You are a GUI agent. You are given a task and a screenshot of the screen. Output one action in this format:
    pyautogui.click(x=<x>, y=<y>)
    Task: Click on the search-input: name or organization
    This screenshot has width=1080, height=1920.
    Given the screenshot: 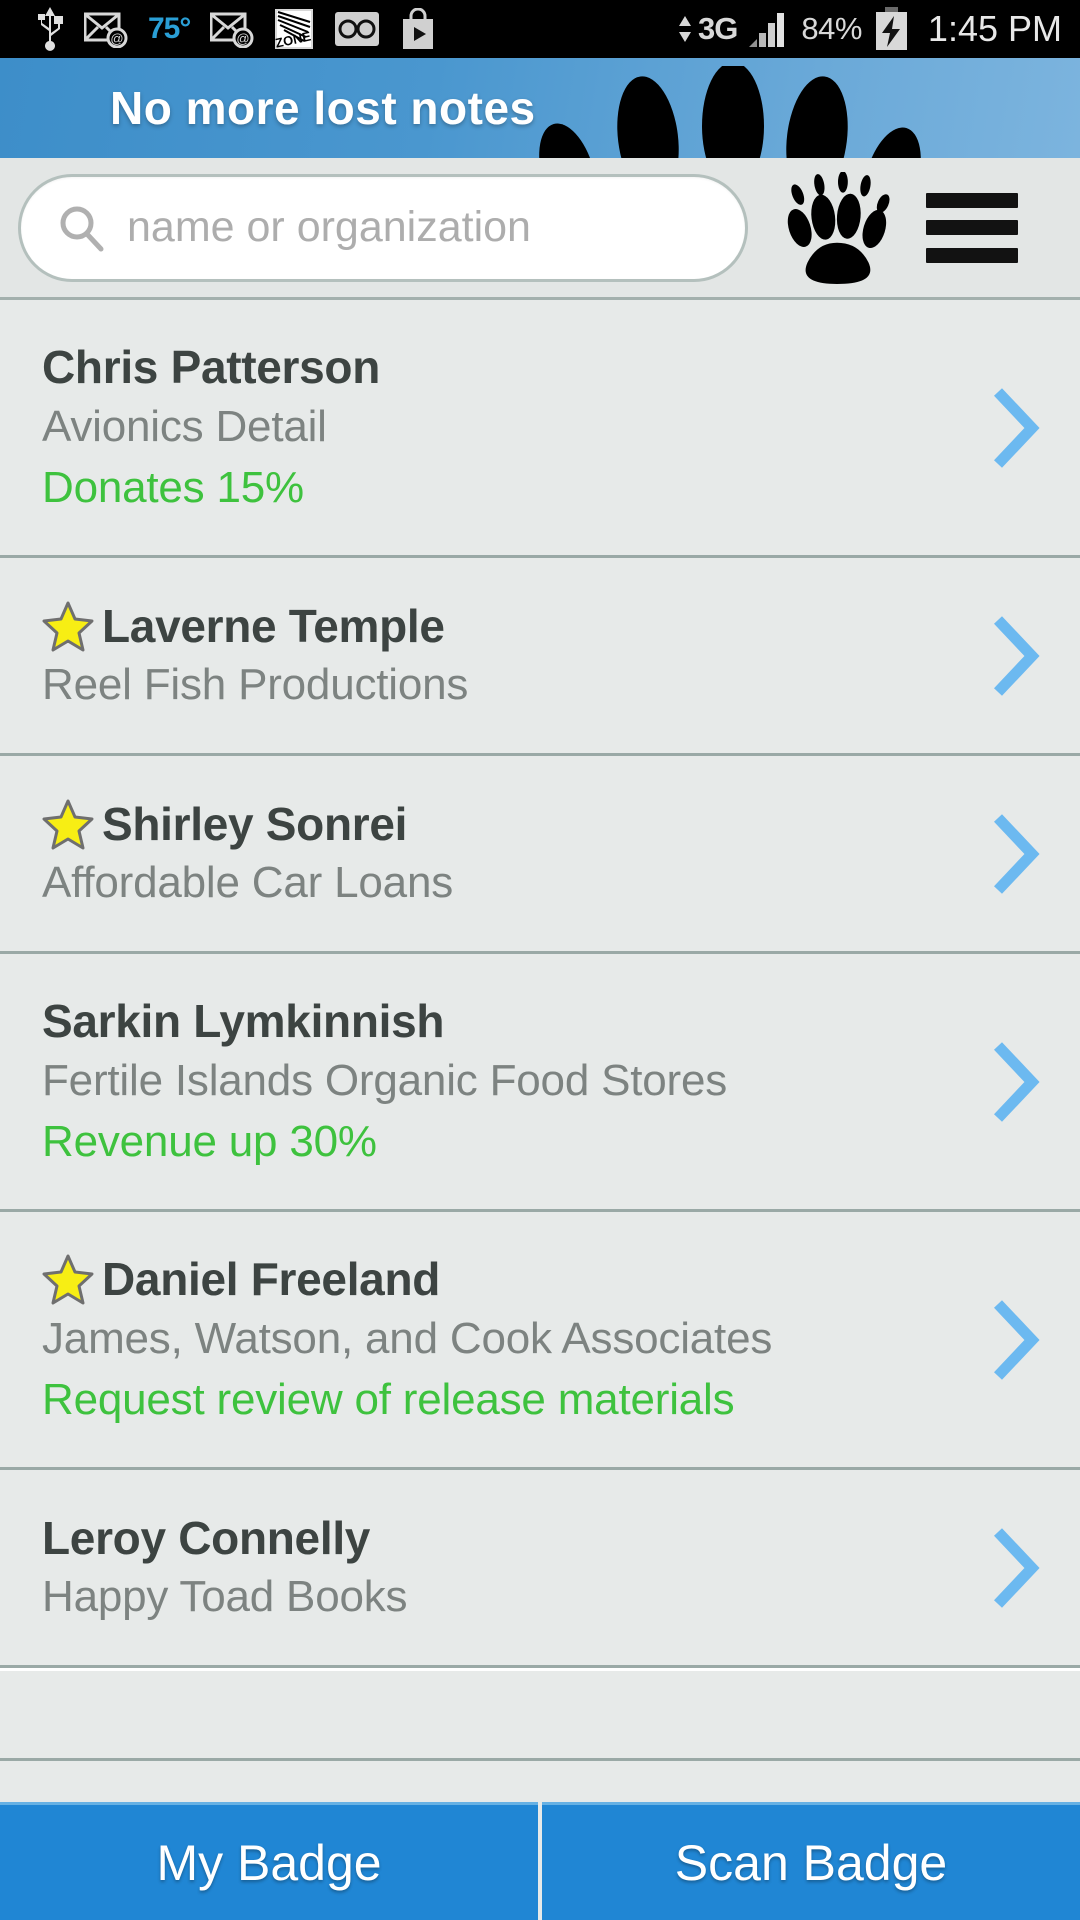 What is the action you would take?
    pyautogui.click(x=383, y=227)
    